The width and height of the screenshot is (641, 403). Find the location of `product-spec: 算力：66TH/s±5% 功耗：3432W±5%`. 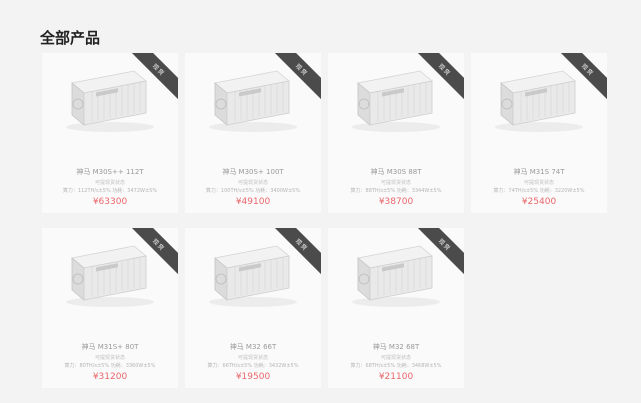

product-spec: 算力：66TH/s±5% 功耗：3432W±5% is located at coordinates (253, 366).